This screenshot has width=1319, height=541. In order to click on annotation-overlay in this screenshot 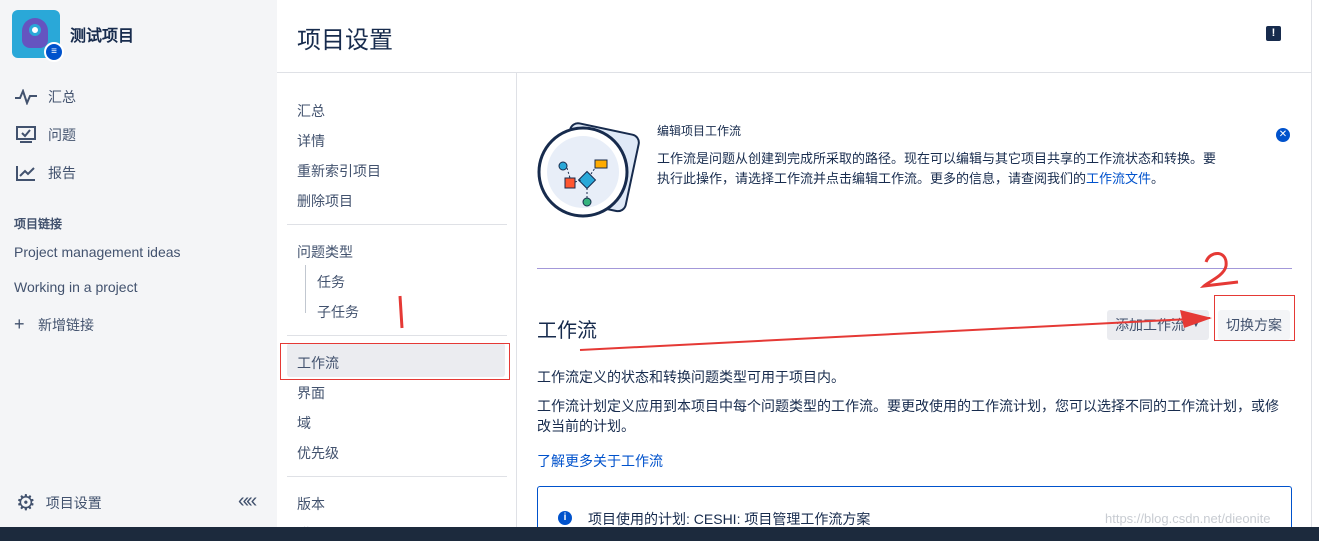, I will do `click(818, 301)`.